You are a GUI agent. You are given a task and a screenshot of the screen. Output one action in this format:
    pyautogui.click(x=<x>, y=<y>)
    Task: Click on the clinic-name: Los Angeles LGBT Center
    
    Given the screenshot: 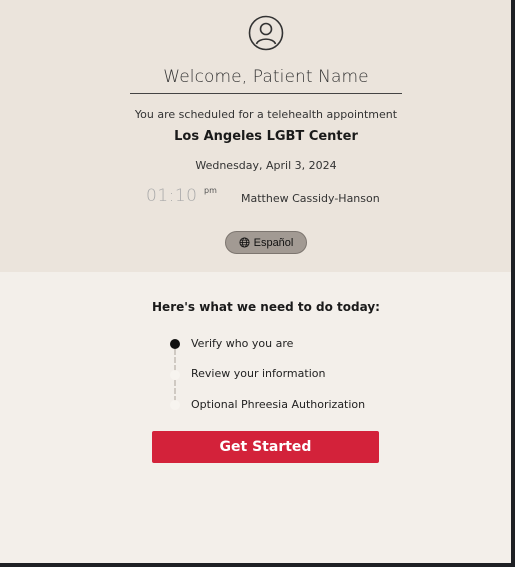 What is the action you would take?
    pyautogui.click(x=266, y=136)
    